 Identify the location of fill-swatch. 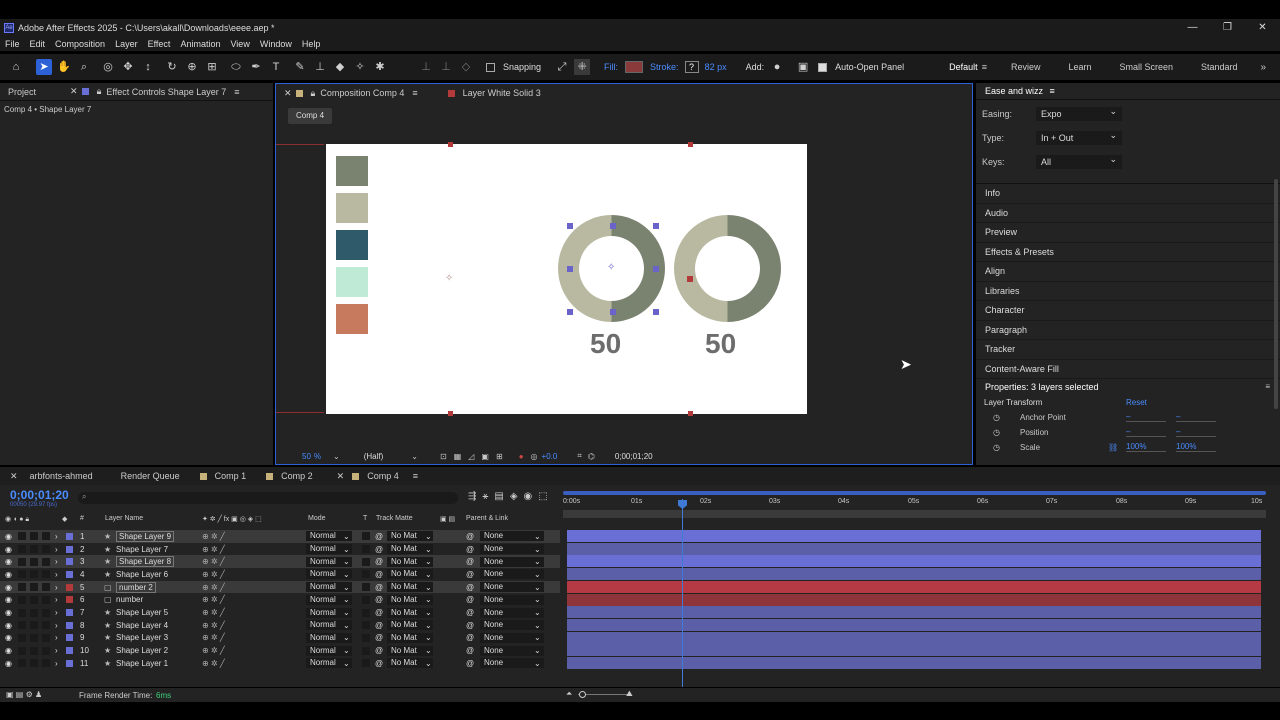
(634, 67).